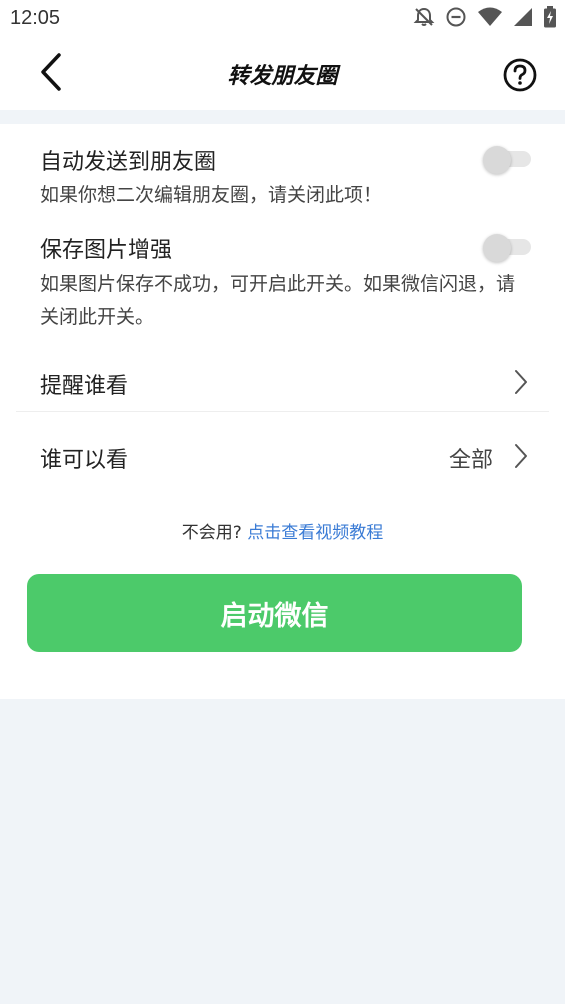 The width and height of the screenshot is (565, 1004). I want to click on launch-wechat-button: 启动微信, so click(274, 613).